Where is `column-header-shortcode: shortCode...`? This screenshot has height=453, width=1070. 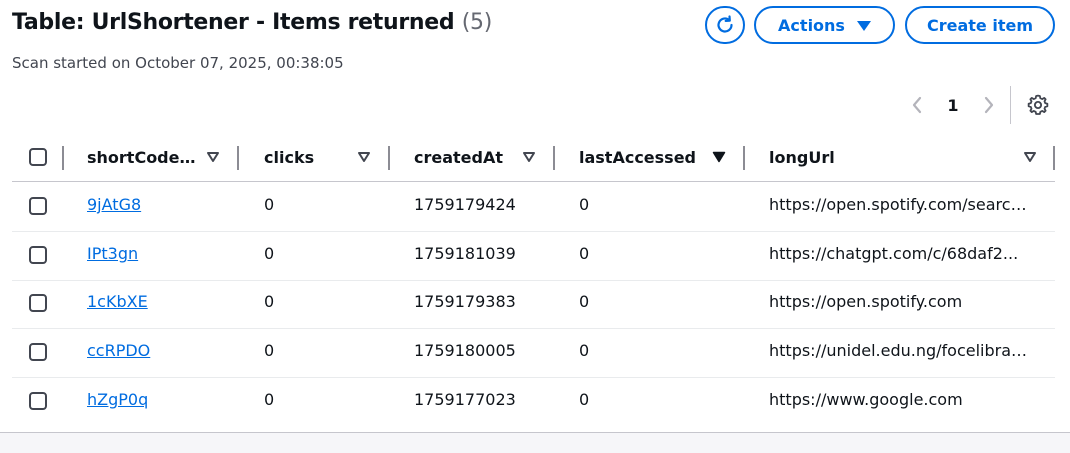 column-header-shortcode: shortCode... is located at coordinates (142, 158).